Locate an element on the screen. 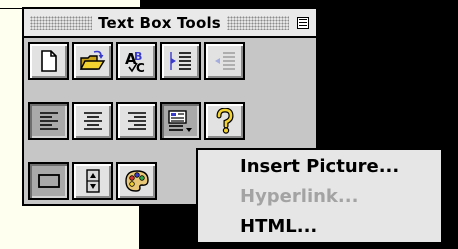  align-center-icon is located at coordinates (92, 121).